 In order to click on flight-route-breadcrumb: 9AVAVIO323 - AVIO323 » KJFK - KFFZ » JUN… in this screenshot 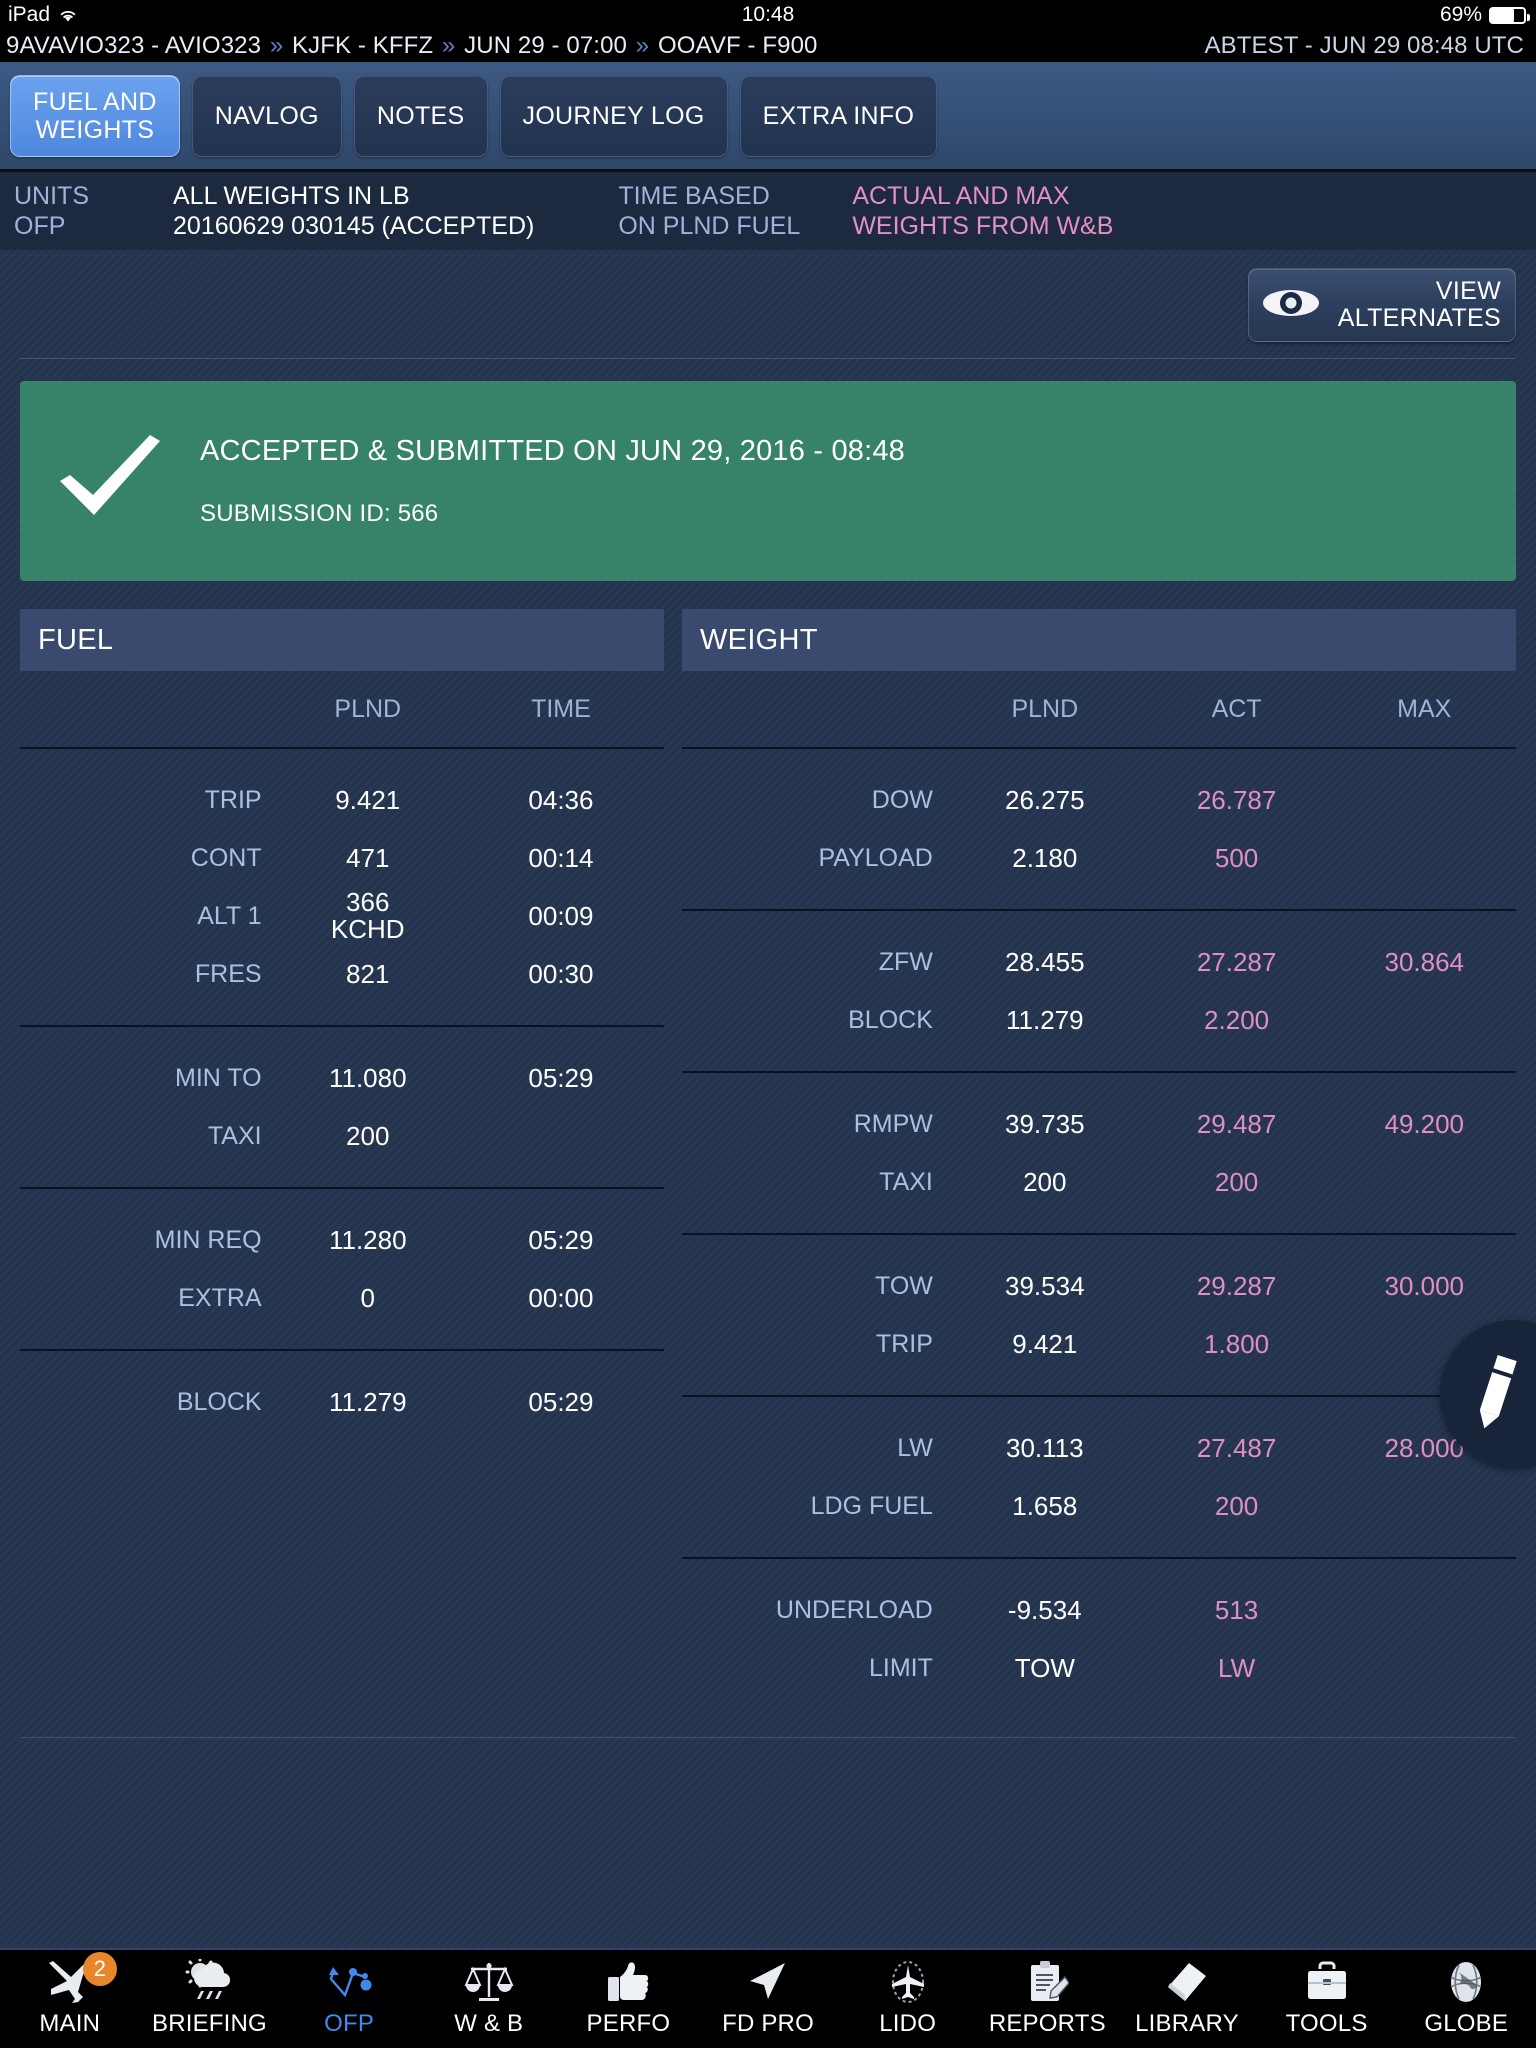, I will do `click(411, 46)`.